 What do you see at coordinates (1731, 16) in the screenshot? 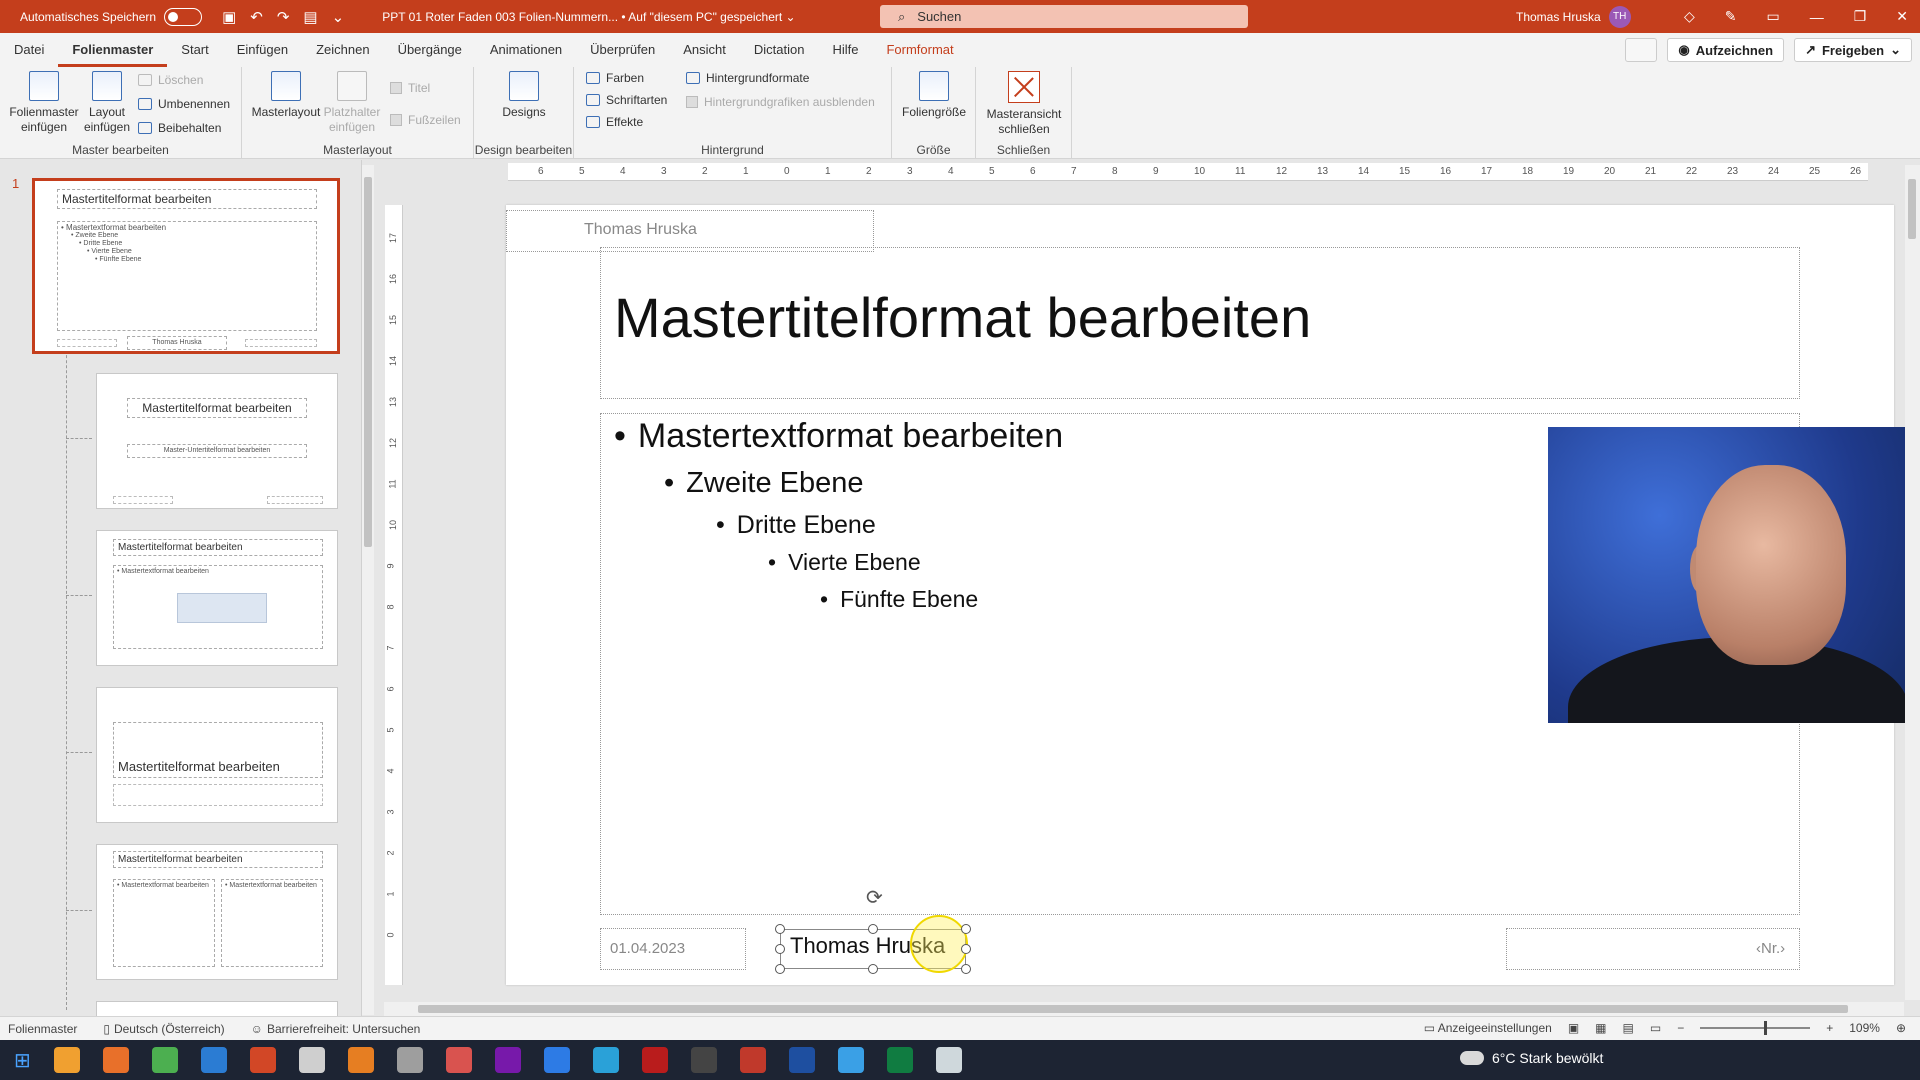
I see `pen-icon: ✎` at bounding box center [1731, 16].